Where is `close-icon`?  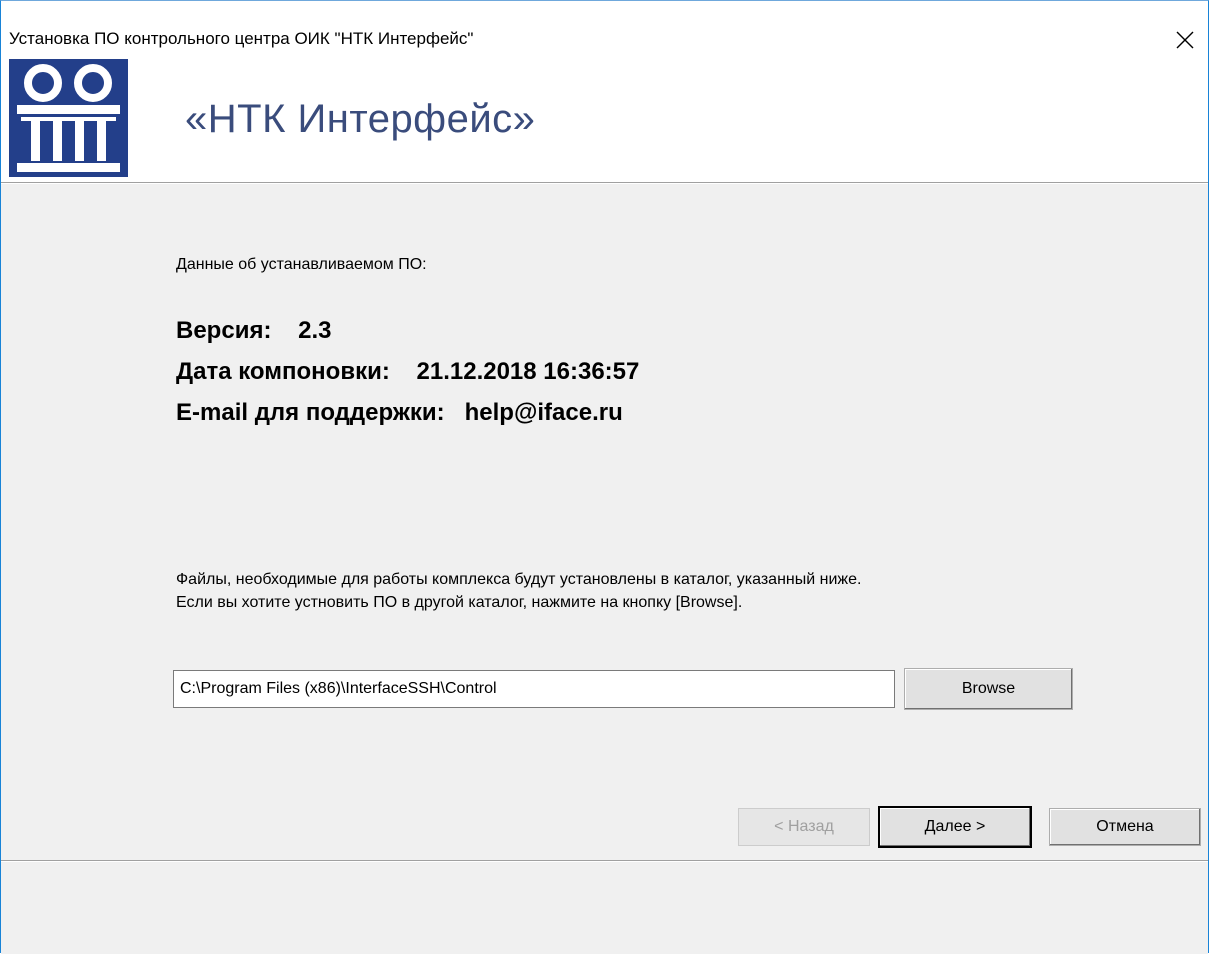
close-icon is located at coordinates (1185, 40).